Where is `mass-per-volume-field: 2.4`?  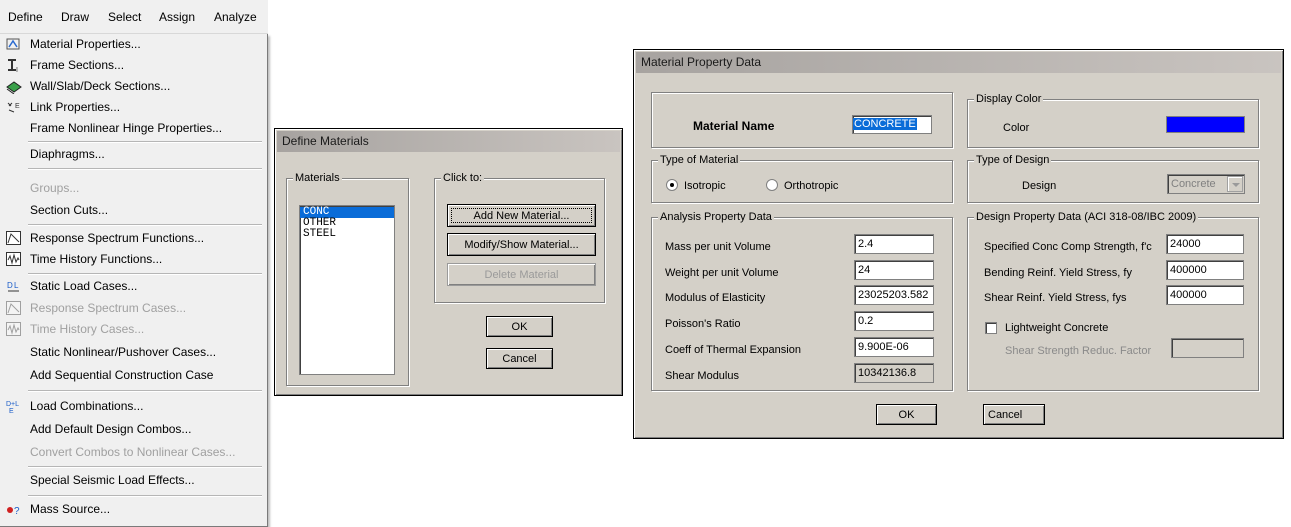 mass-per-volume-field: 2.4 is located at coordinates (894, 244).